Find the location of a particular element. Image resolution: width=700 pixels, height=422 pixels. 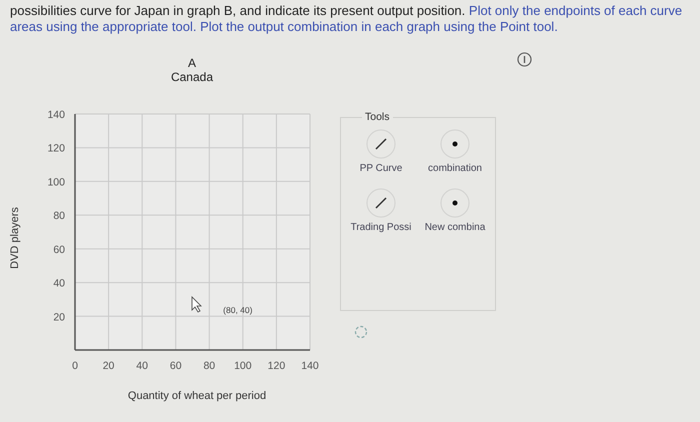

y-tick-label: 20 is located at coordinates (59, 317).